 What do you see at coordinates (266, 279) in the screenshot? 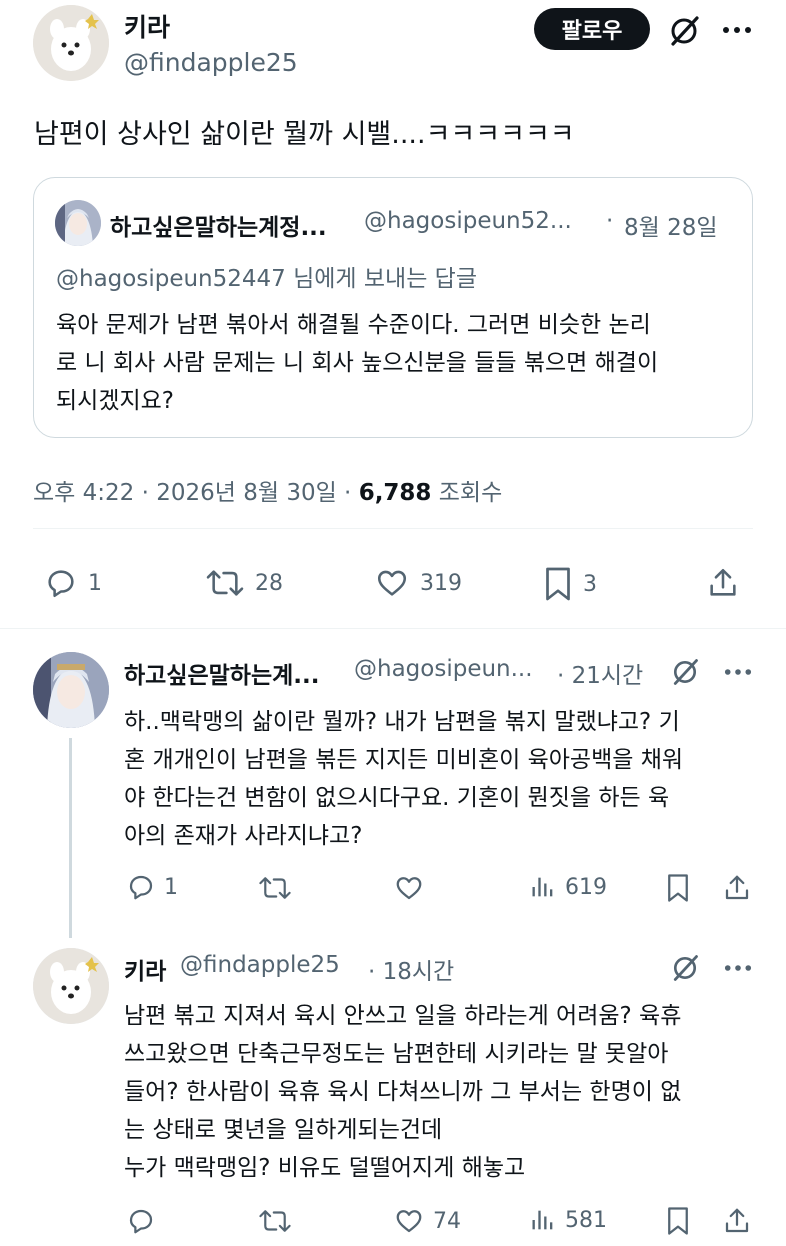
I see `quoted-reply-context: @hagosipeun52447 님에게 보내는 답글` at bounding box center [266, 279].